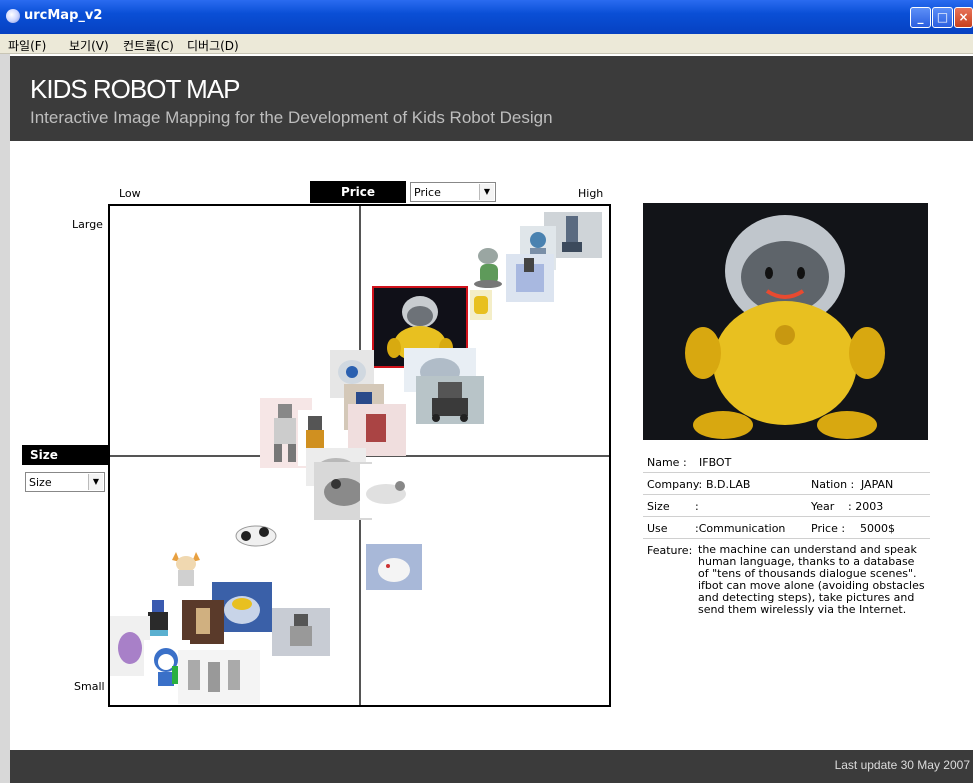 This screenshot has height=783, width=973. Describe the element at coordinates (358, 192) in the screenshot. I see `x-axis-title: Price` at that location.